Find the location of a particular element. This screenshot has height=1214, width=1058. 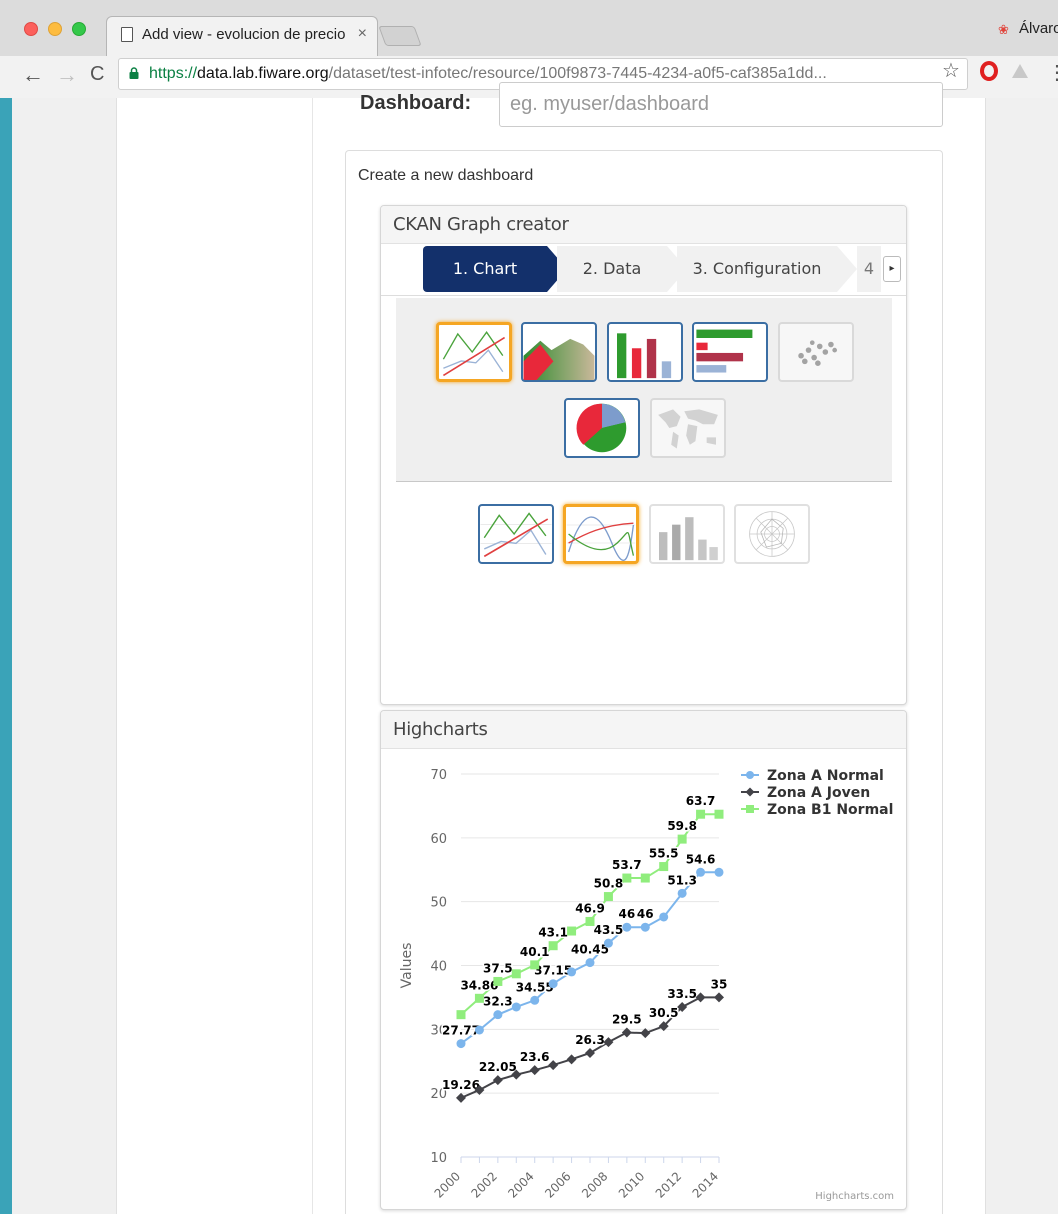

chart-type-pie is located at coordinates (602, 428).